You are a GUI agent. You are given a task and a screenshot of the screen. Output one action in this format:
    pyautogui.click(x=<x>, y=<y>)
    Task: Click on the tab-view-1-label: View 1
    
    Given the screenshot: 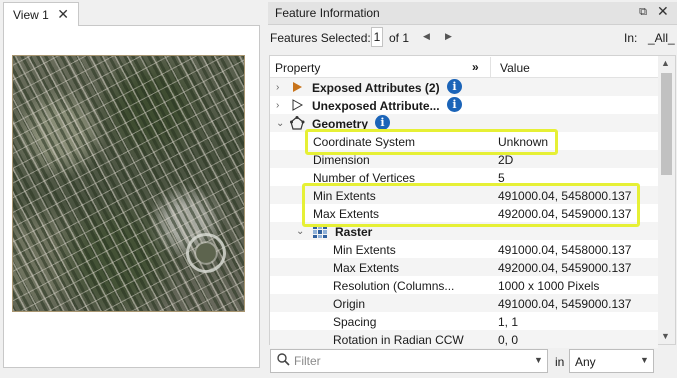 What is the action you would take?
    pyautogui.click(x=31, y=14)
    